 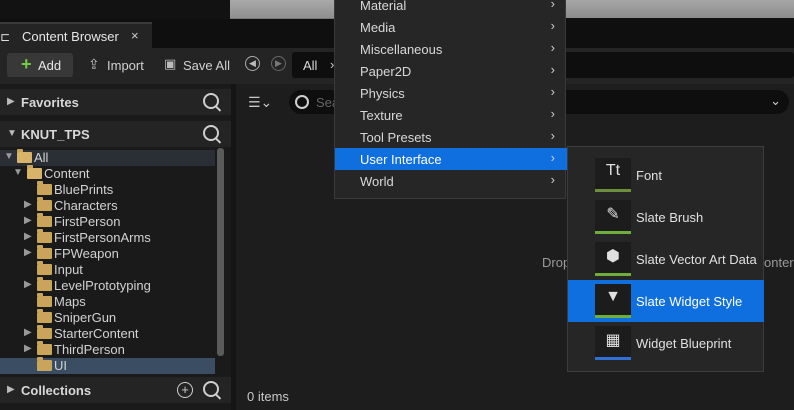 I want to click on tree-item-ui: UI, so click(x=107, y=365).